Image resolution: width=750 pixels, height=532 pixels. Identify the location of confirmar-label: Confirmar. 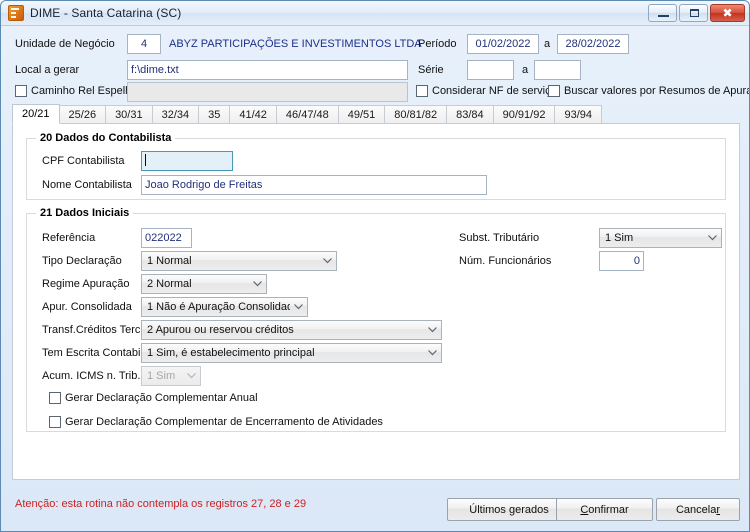
(604, 510).